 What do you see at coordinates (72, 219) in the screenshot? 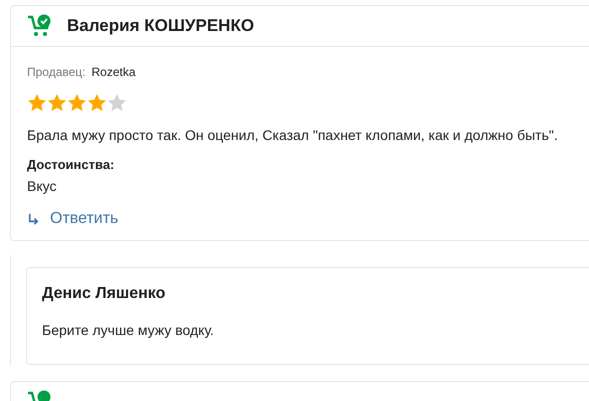
I see `reply-button: Ответить` at bounding box center [72, 219].